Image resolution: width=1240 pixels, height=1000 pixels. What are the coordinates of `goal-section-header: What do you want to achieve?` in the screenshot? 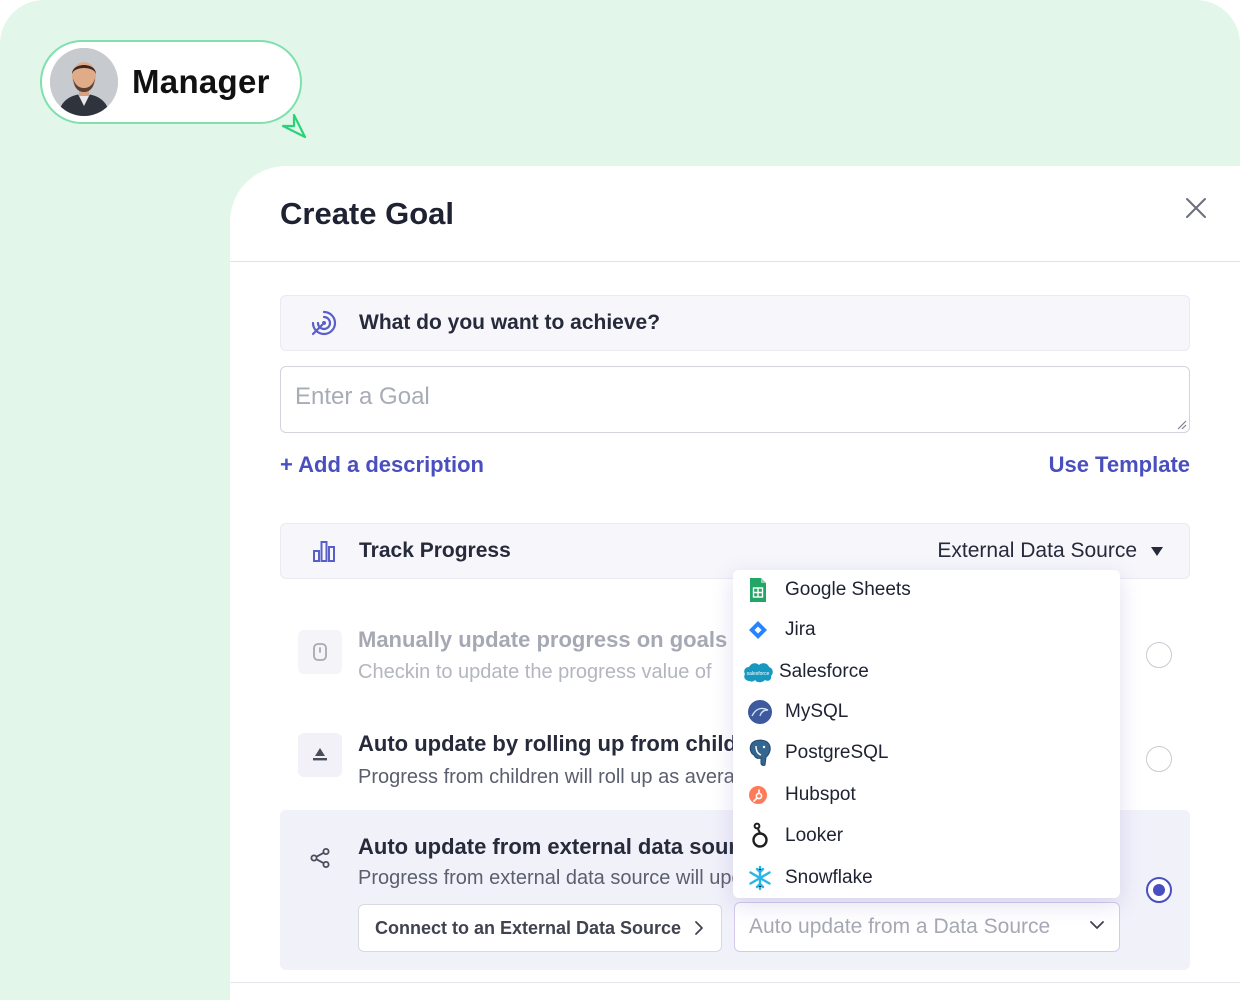 It's located at (735, 323).